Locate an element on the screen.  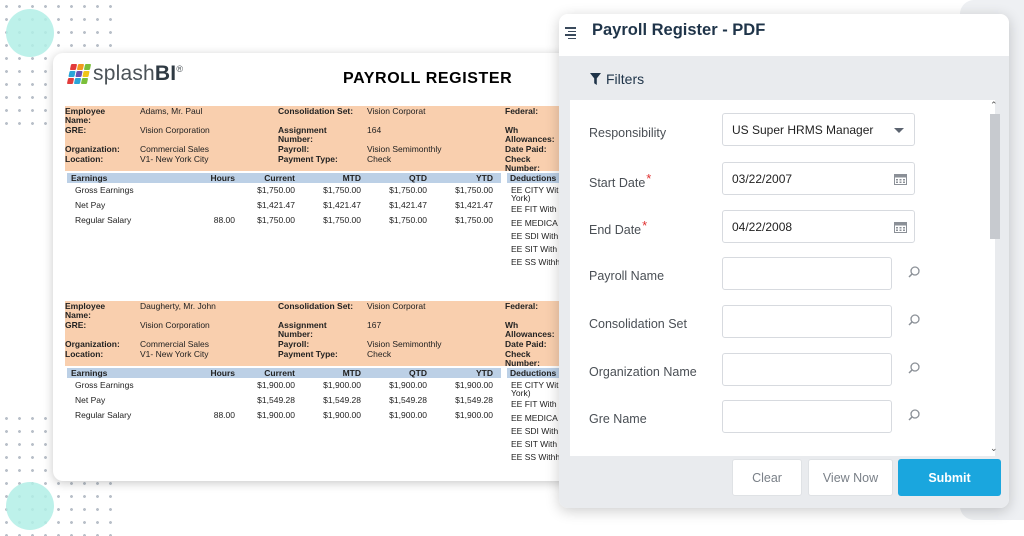
consolidation-set-label: Consolidation Set: is located at coordinates (316, 111).